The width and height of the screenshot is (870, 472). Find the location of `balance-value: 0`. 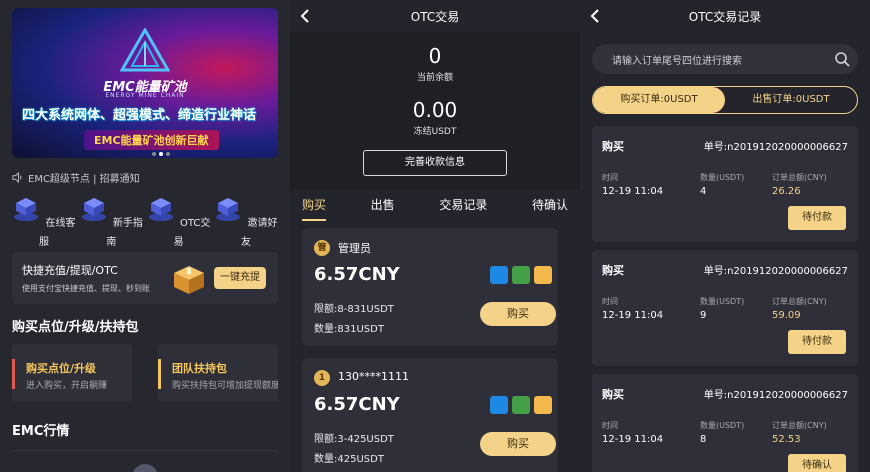

balance-value: 0 is located at coordinates (435, 56).